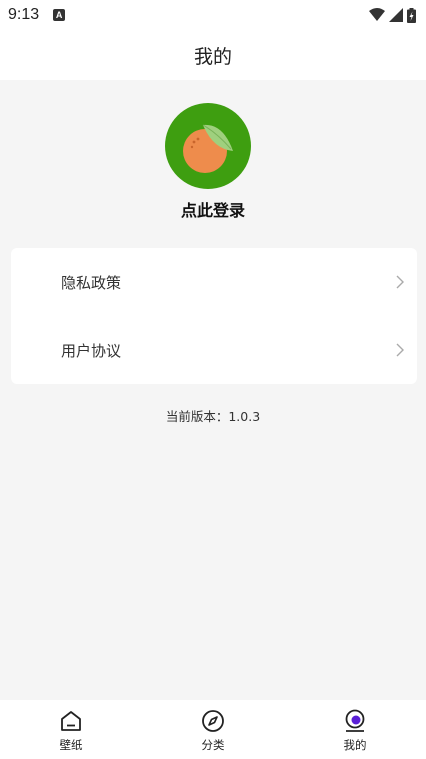 The image size is (426, 759). I want to click on version-text: 当前版本：1.0.3, so click(213, 416).